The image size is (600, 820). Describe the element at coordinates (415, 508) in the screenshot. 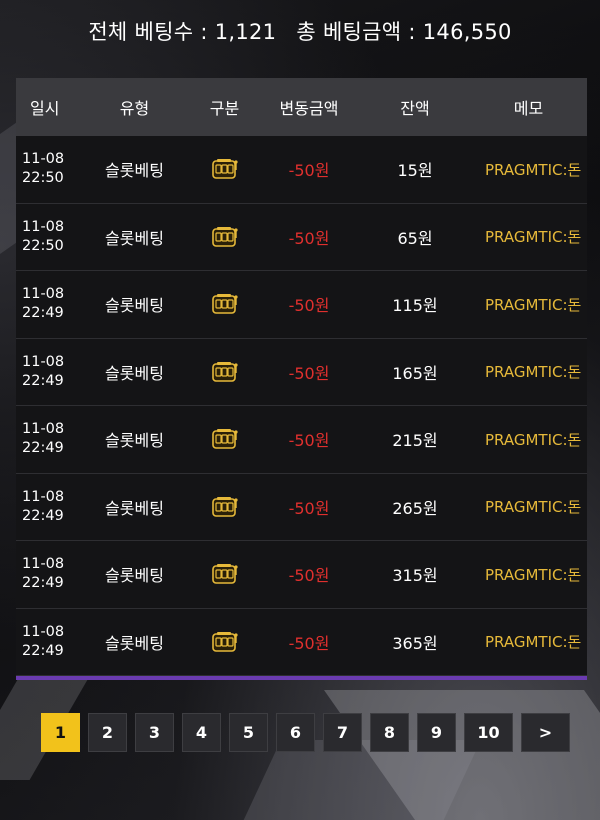

I see `row-balance: 265원` at that location.